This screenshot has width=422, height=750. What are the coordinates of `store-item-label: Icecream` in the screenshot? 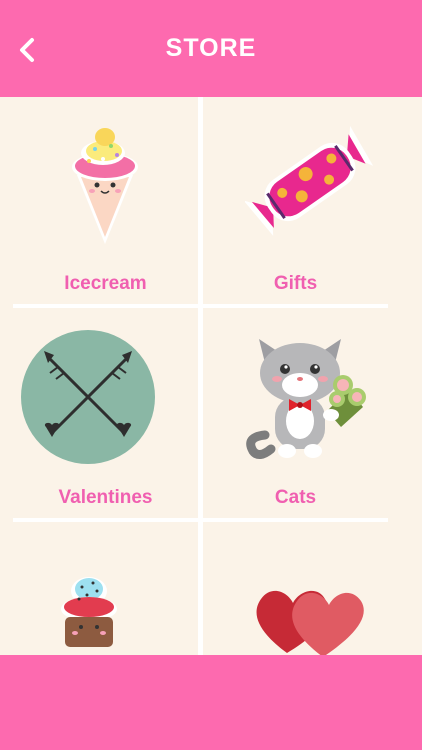 It's located at (105, 283).